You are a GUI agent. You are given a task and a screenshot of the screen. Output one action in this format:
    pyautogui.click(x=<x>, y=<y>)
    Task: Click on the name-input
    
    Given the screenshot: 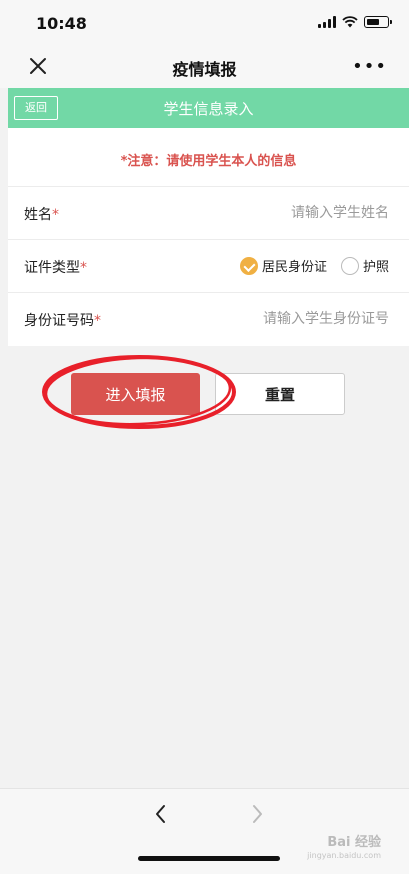 What is the action you would take?
    pyautogui.click(x=279, y=213)
    